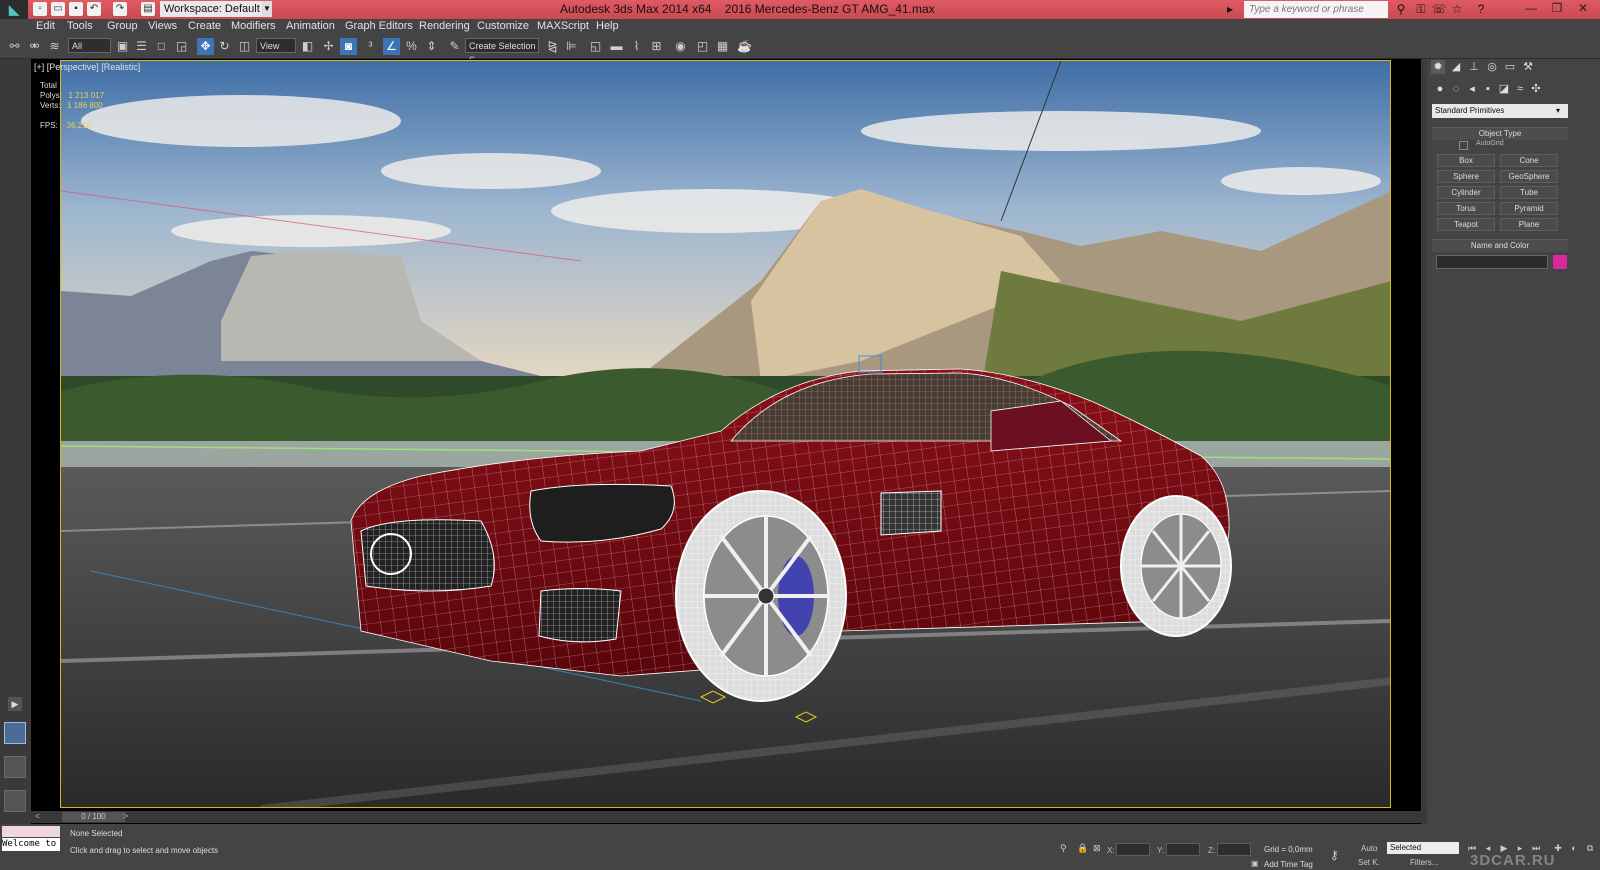 This screenshot has width=1600, height=870. Describe the element at coordinates (244, 46) in the screenshot. I see `select-and-scale-icon: ◫` at that location.